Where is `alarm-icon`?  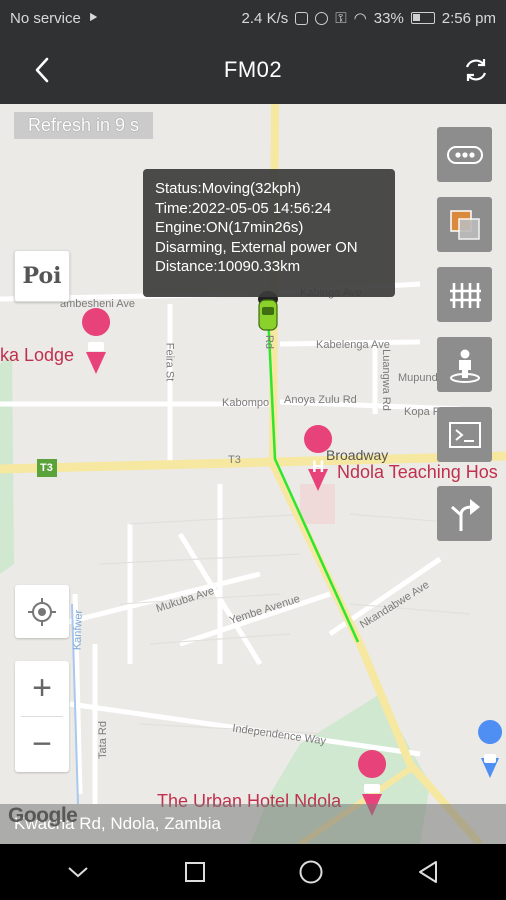
alarm-icon is located at coordinates (322, 18).